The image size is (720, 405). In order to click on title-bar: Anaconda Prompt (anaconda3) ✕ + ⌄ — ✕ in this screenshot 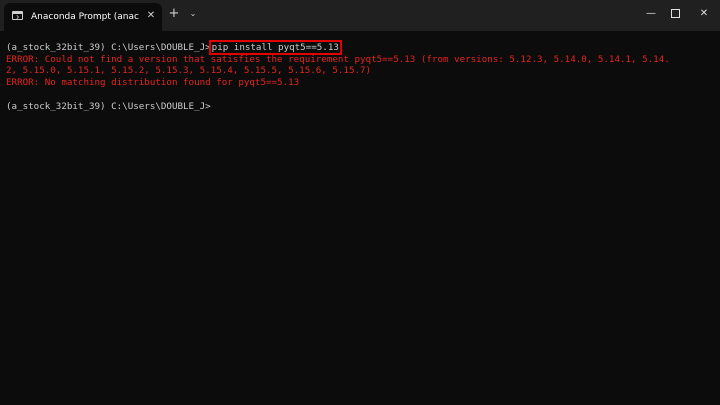, I will do `click(360, 15)`.